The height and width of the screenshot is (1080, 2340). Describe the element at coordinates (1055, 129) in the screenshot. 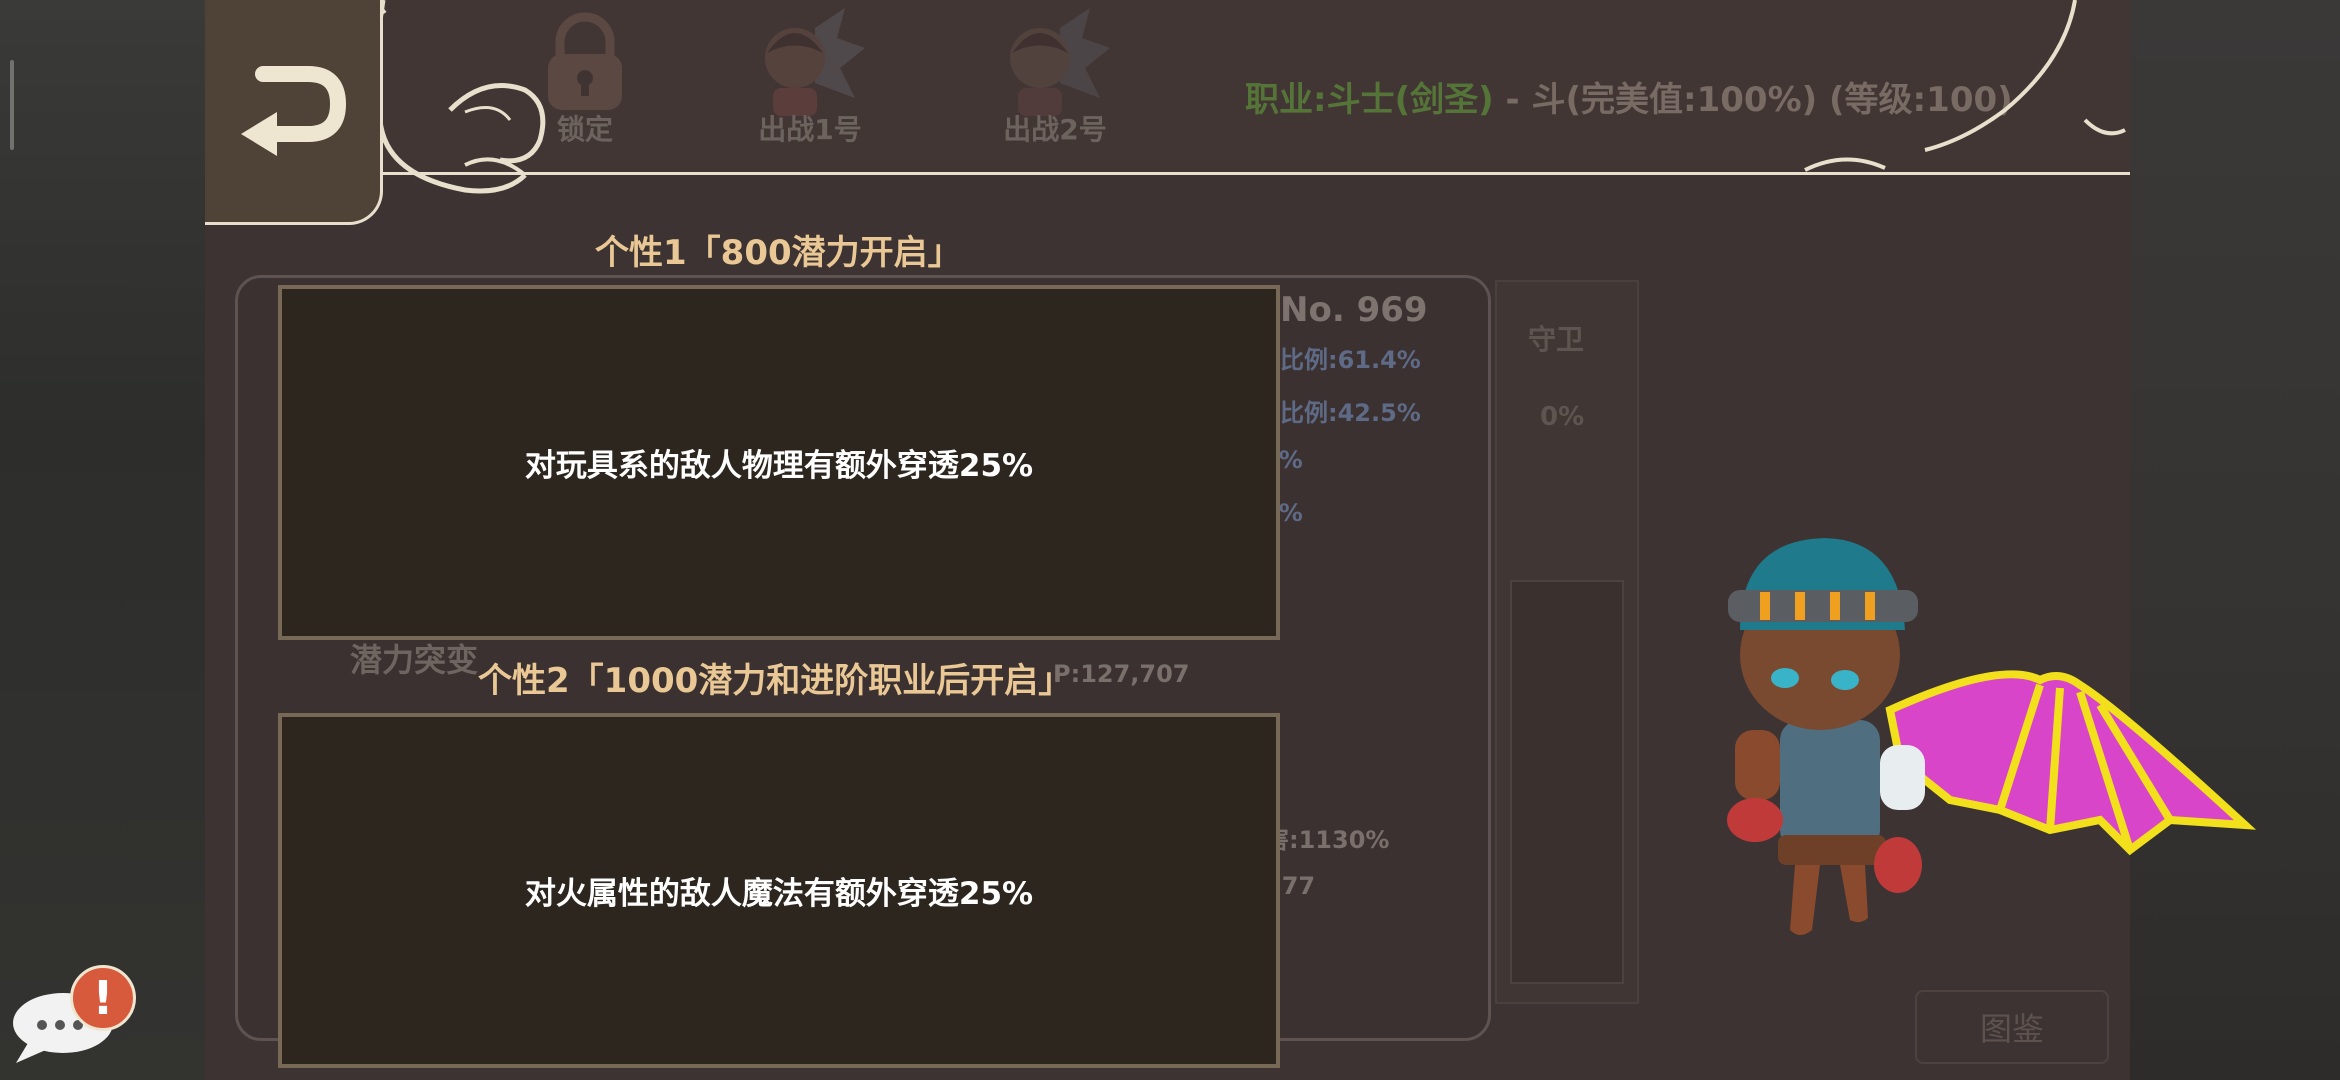

I see `battle-slot-2-label: 出战2号` at that location.